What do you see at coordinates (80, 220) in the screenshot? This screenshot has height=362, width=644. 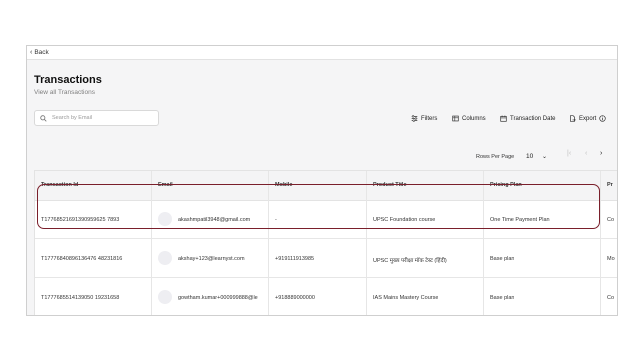 I see `cell-transaction-id: T17768521691390959625 7893` at bounding box center [80, 220].